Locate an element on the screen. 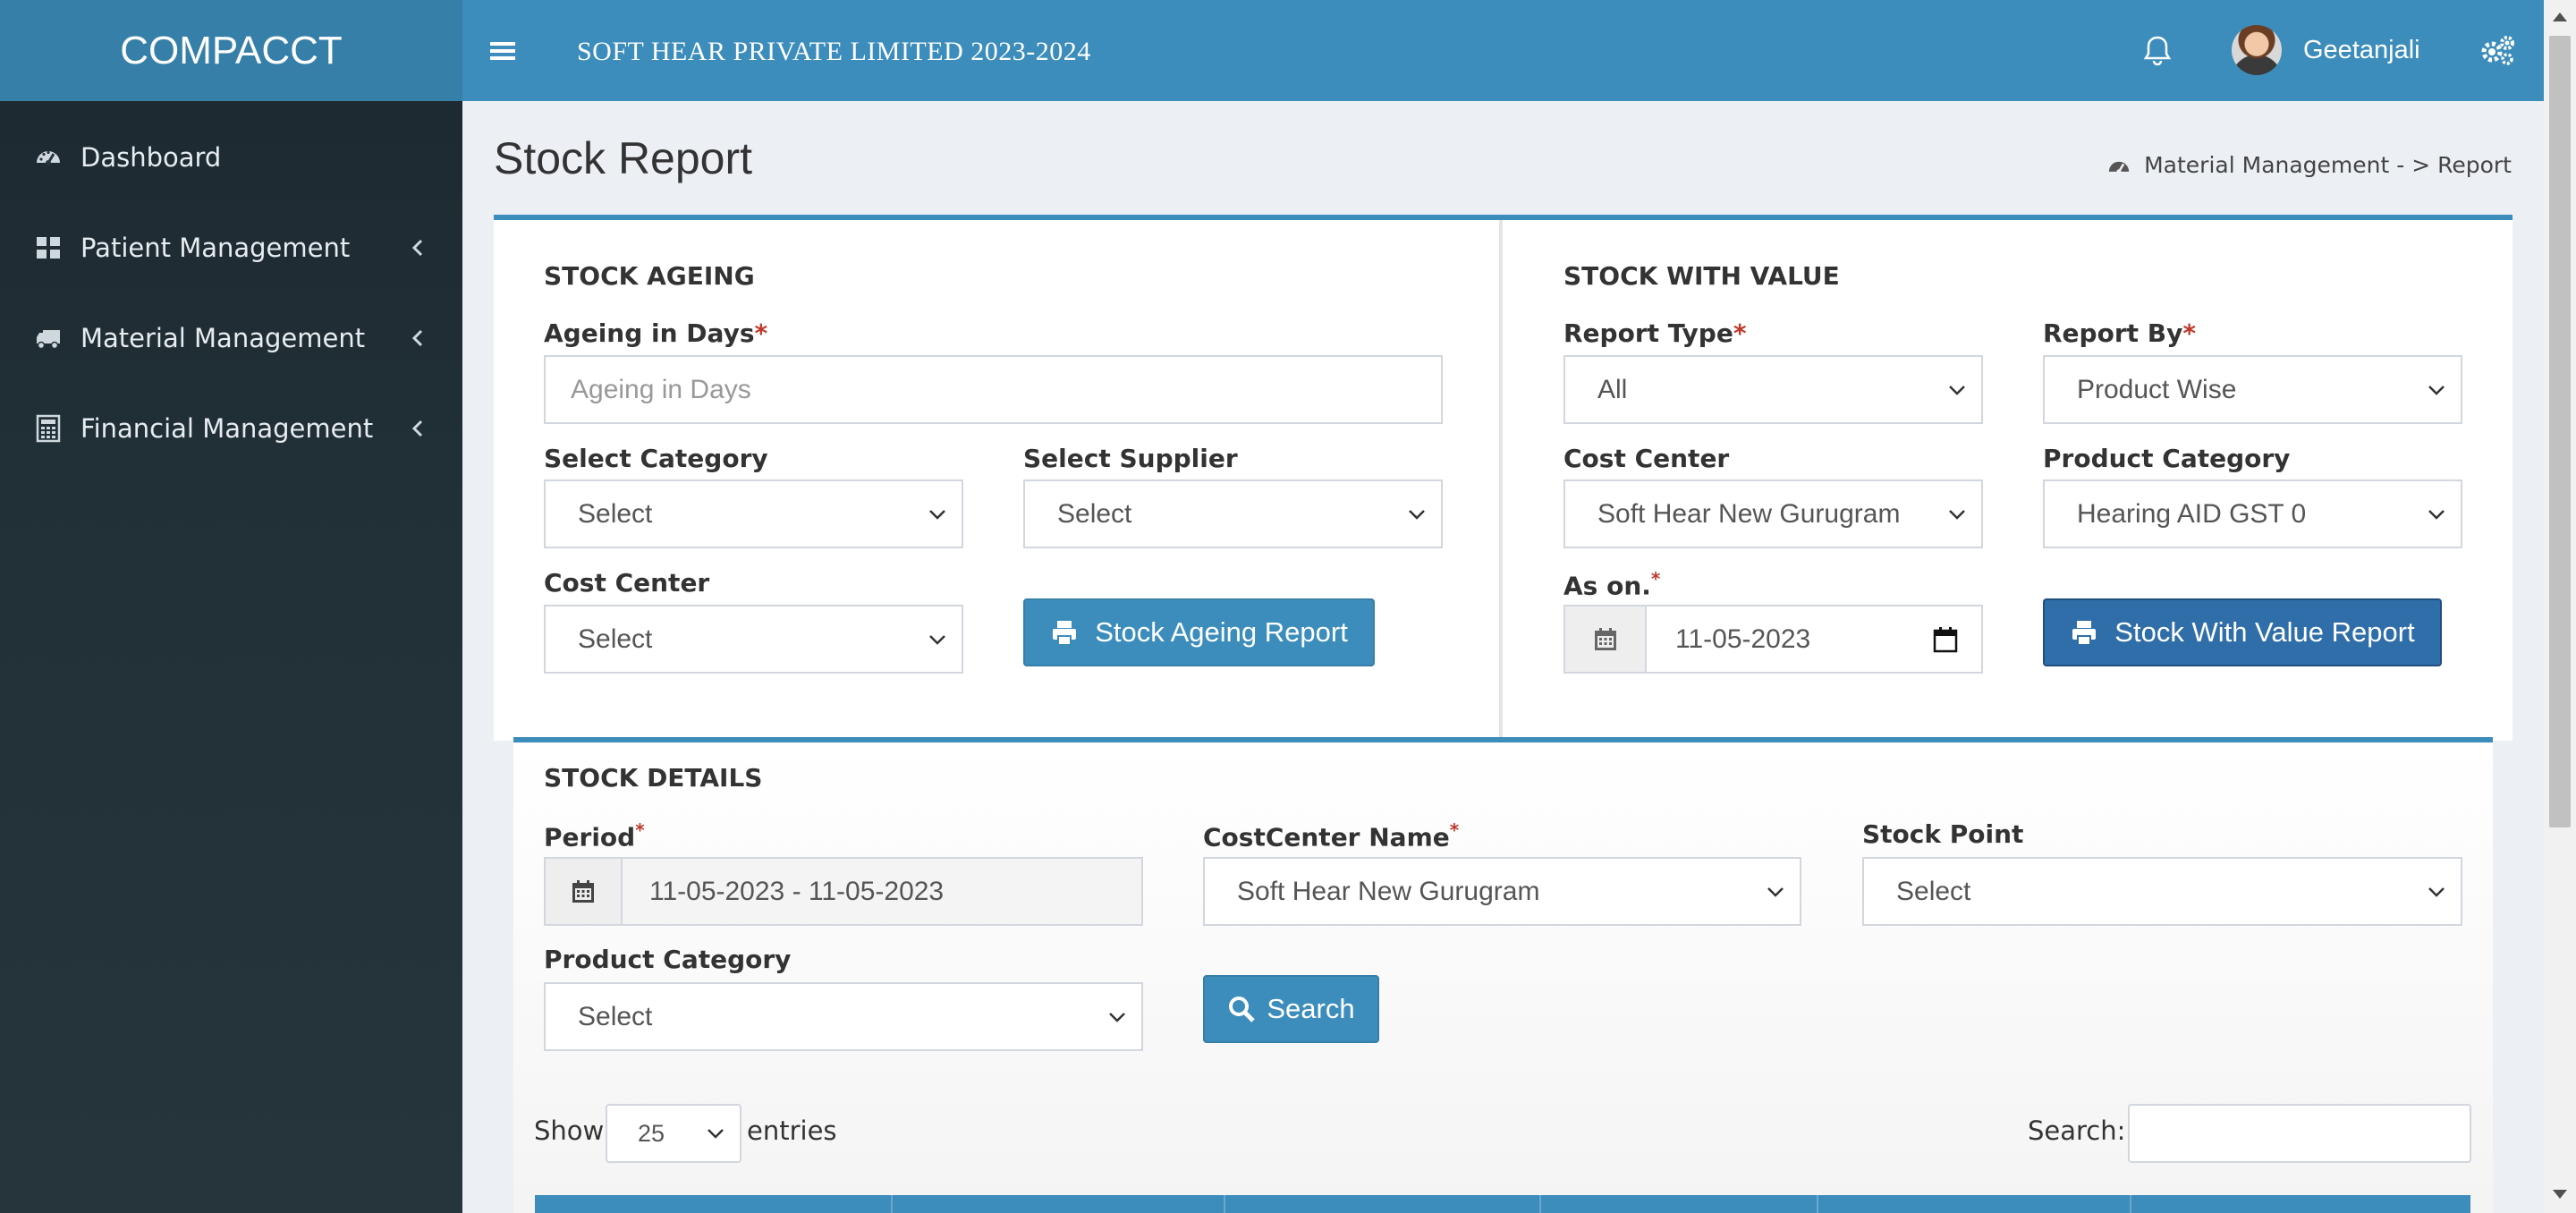 This screenshot has width=2576, height=1213. scrollbar-thumb is located at coordinates (2560, 431).